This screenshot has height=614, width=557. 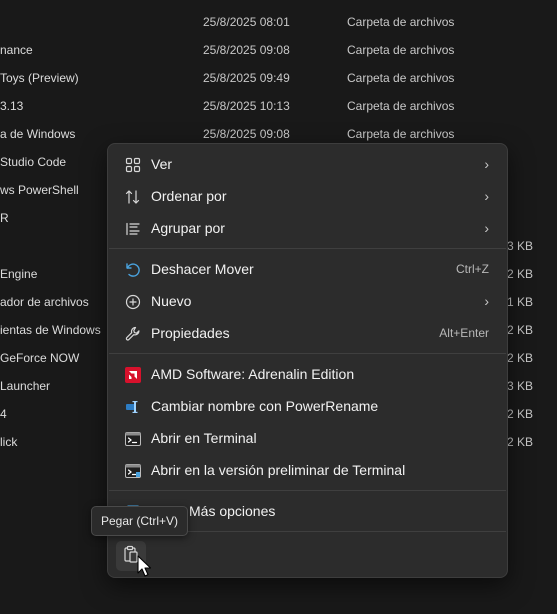 What do you see at coordinates (464, 333) in the screenshot?
I see `shortcut-text: Alt+Enter` at bounding box center [464, 333].